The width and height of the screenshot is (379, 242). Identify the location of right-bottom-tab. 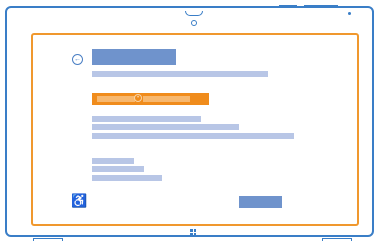
(337, 239).